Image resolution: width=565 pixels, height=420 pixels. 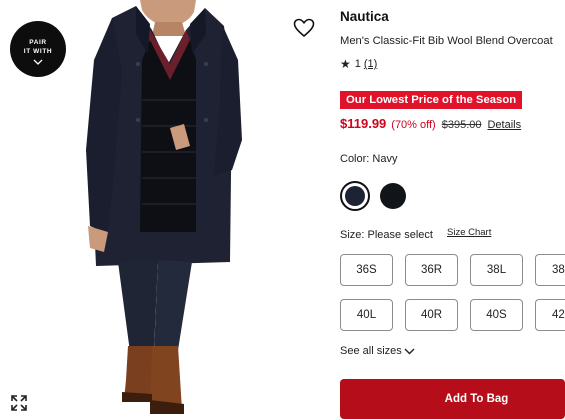 I want to click on size-option: 40L, so click(x=366, y=315).